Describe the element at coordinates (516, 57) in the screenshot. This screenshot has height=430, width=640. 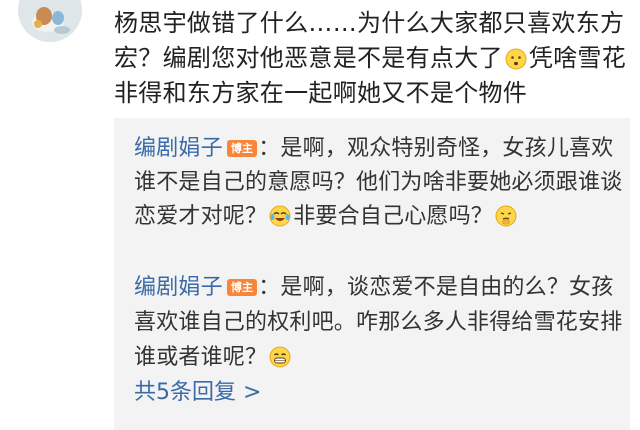
I see `sad-face-icon` at that location.